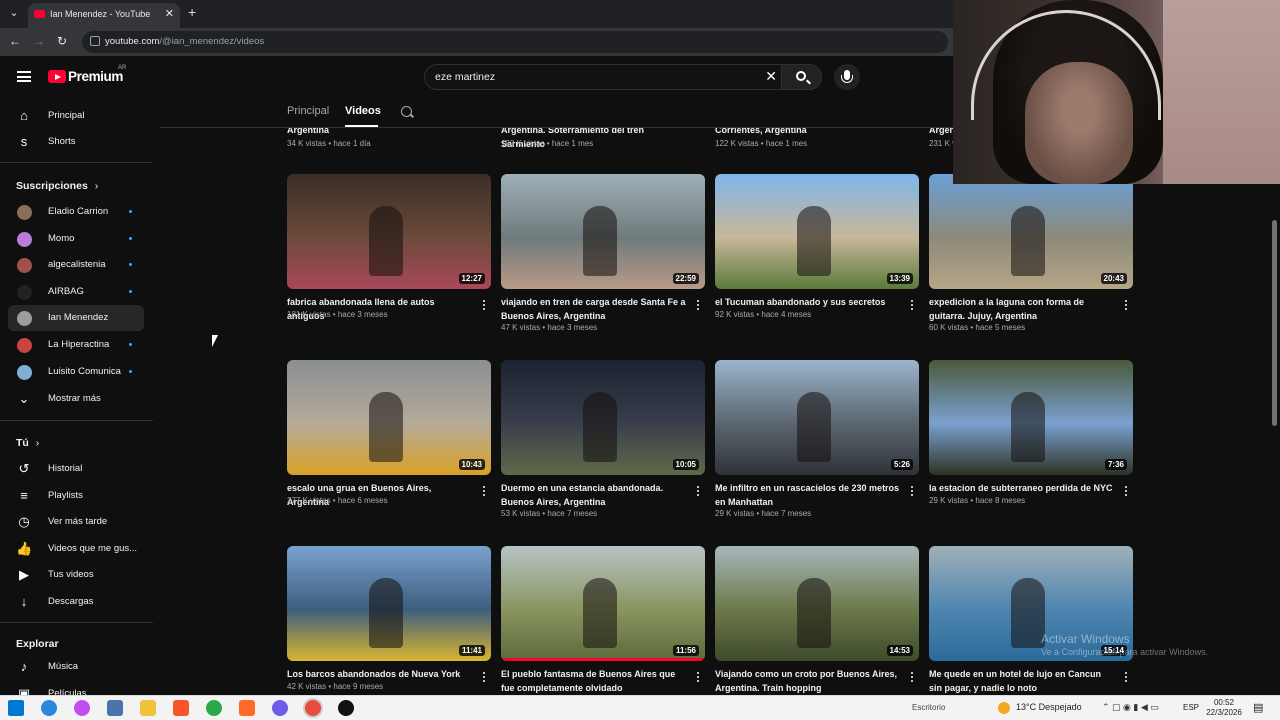  What do you see at coordinates (76, 469) in the screenshot?
I see `sidebar-item: ↺ Historial` at bounding box center [76, 469].